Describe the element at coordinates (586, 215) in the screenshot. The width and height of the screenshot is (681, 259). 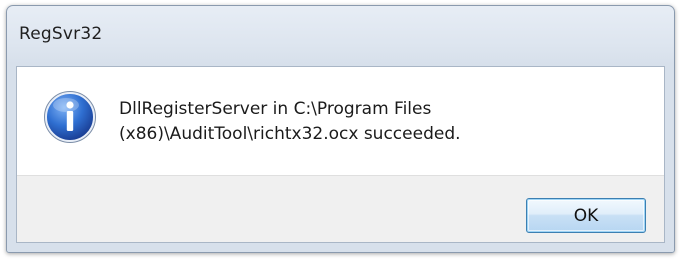
I see `ok-button: OK` at that location.